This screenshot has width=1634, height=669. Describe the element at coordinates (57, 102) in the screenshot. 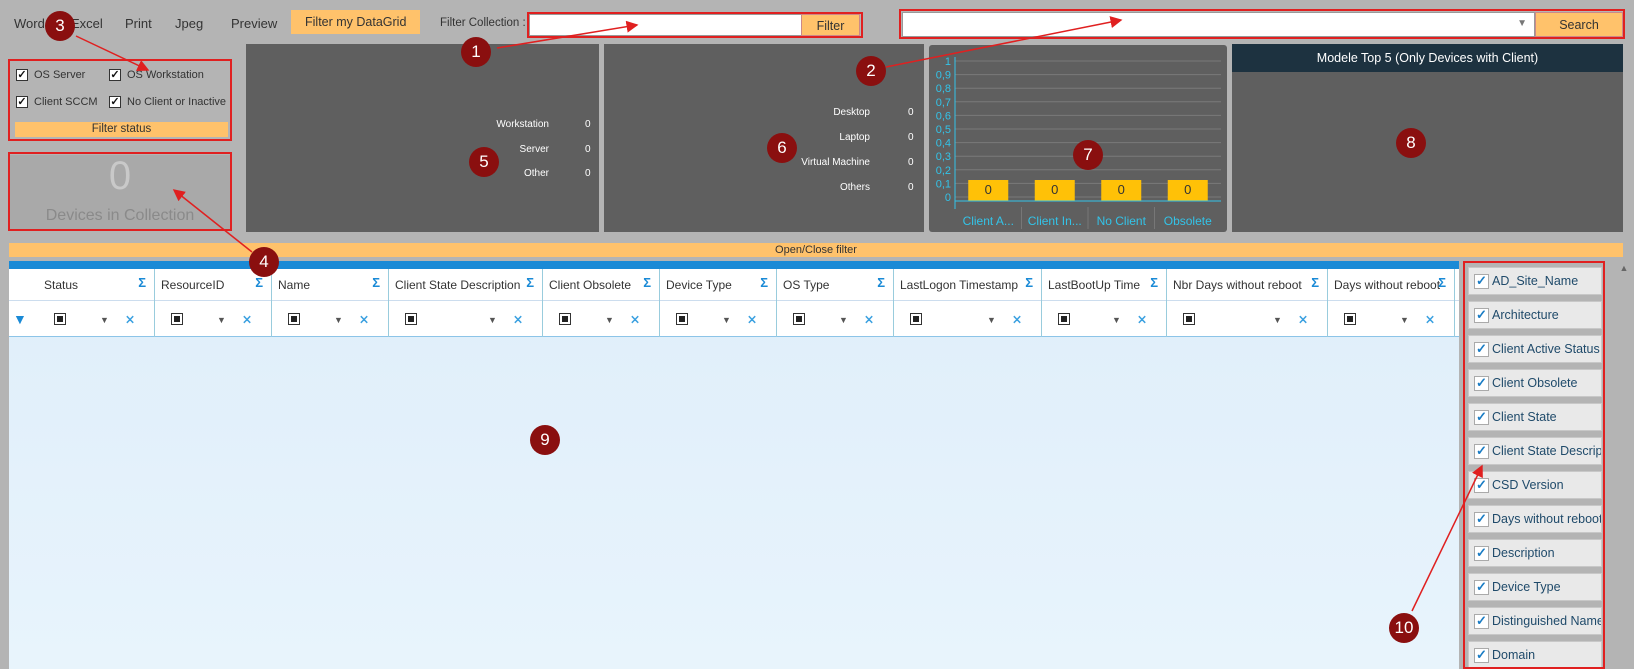

I see `client-sccm-checkbox: ✓ Client SCCM` at that location.